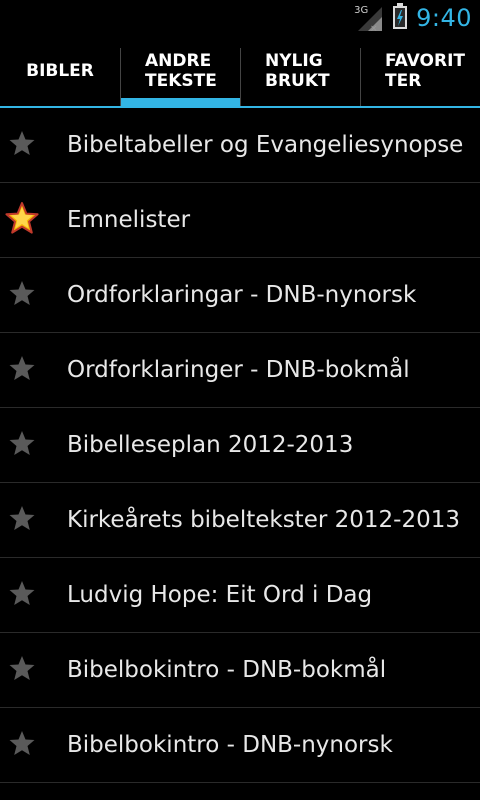  Describe the element at coordinates (22, 219) in the screenshot. I see `star-favorite-icon` at that location.